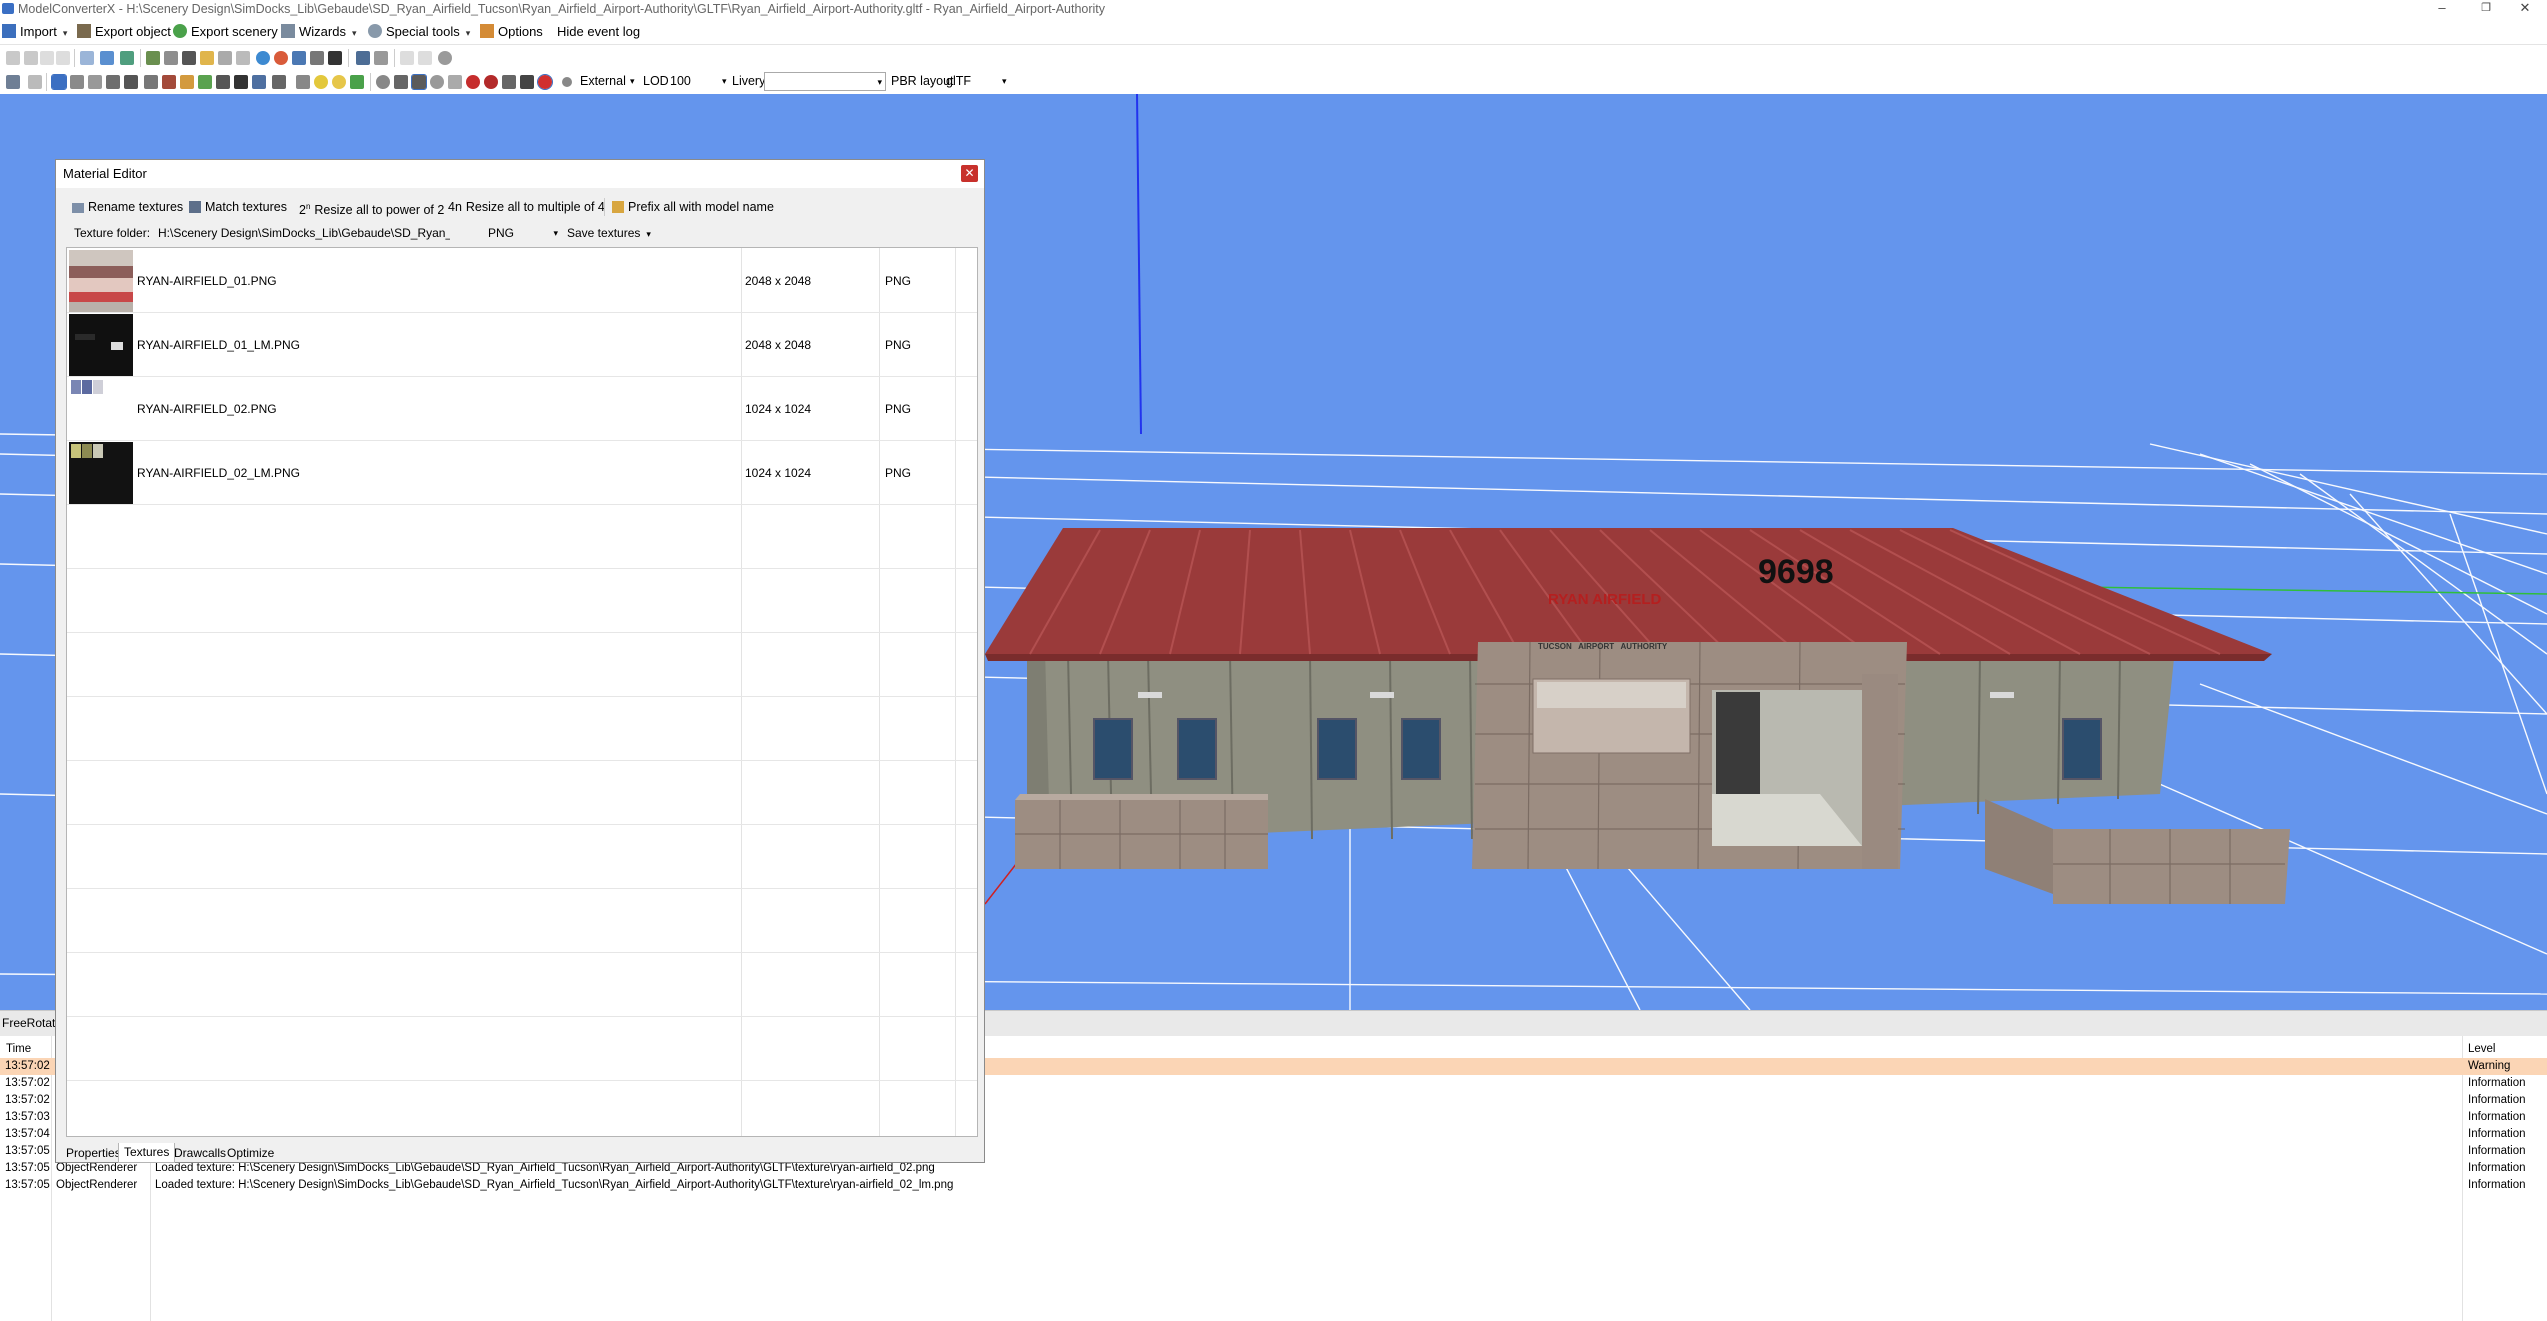 The image size is (2547, 1321). What do you see at coordinates (241, 82) in the screenshot?
I see `cross-icon` at bounding box center [241, 82].